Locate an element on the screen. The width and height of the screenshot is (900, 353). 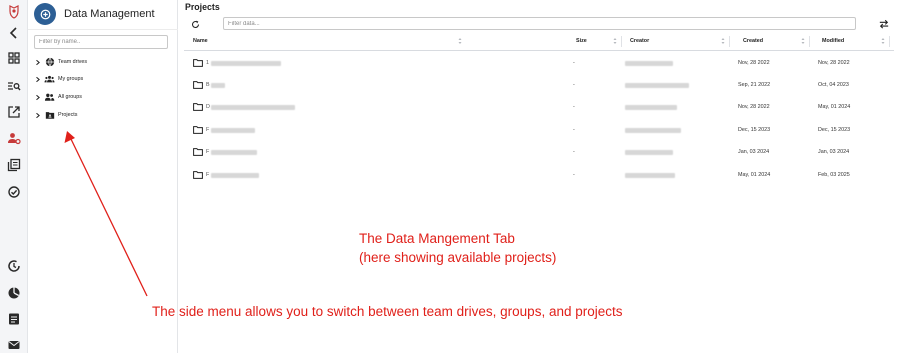
annotation-tab-title: The Data Mangement Tab is located at coordinates (437, 238).